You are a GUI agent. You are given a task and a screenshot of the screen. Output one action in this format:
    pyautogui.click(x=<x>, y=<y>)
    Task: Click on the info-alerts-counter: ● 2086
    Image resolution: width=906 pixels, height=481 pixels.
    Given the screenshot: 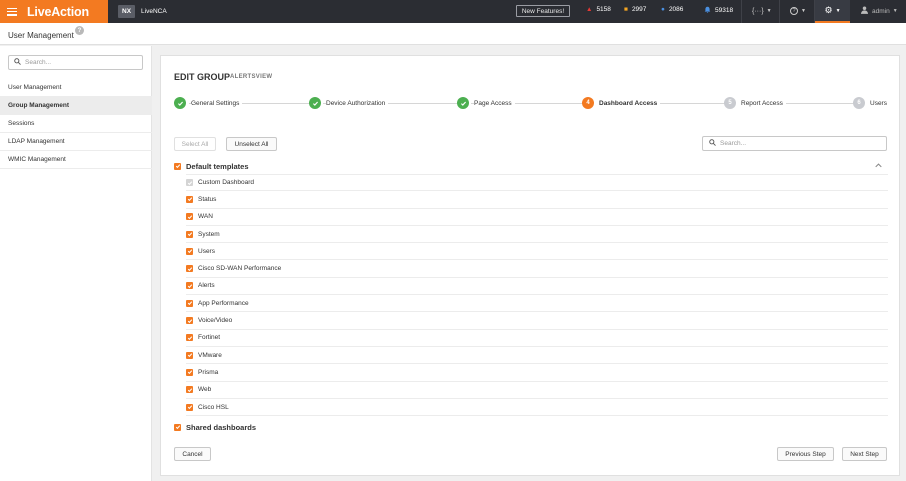 What is the action you would take?
    pyautogui.click(x=672, y=9)
    